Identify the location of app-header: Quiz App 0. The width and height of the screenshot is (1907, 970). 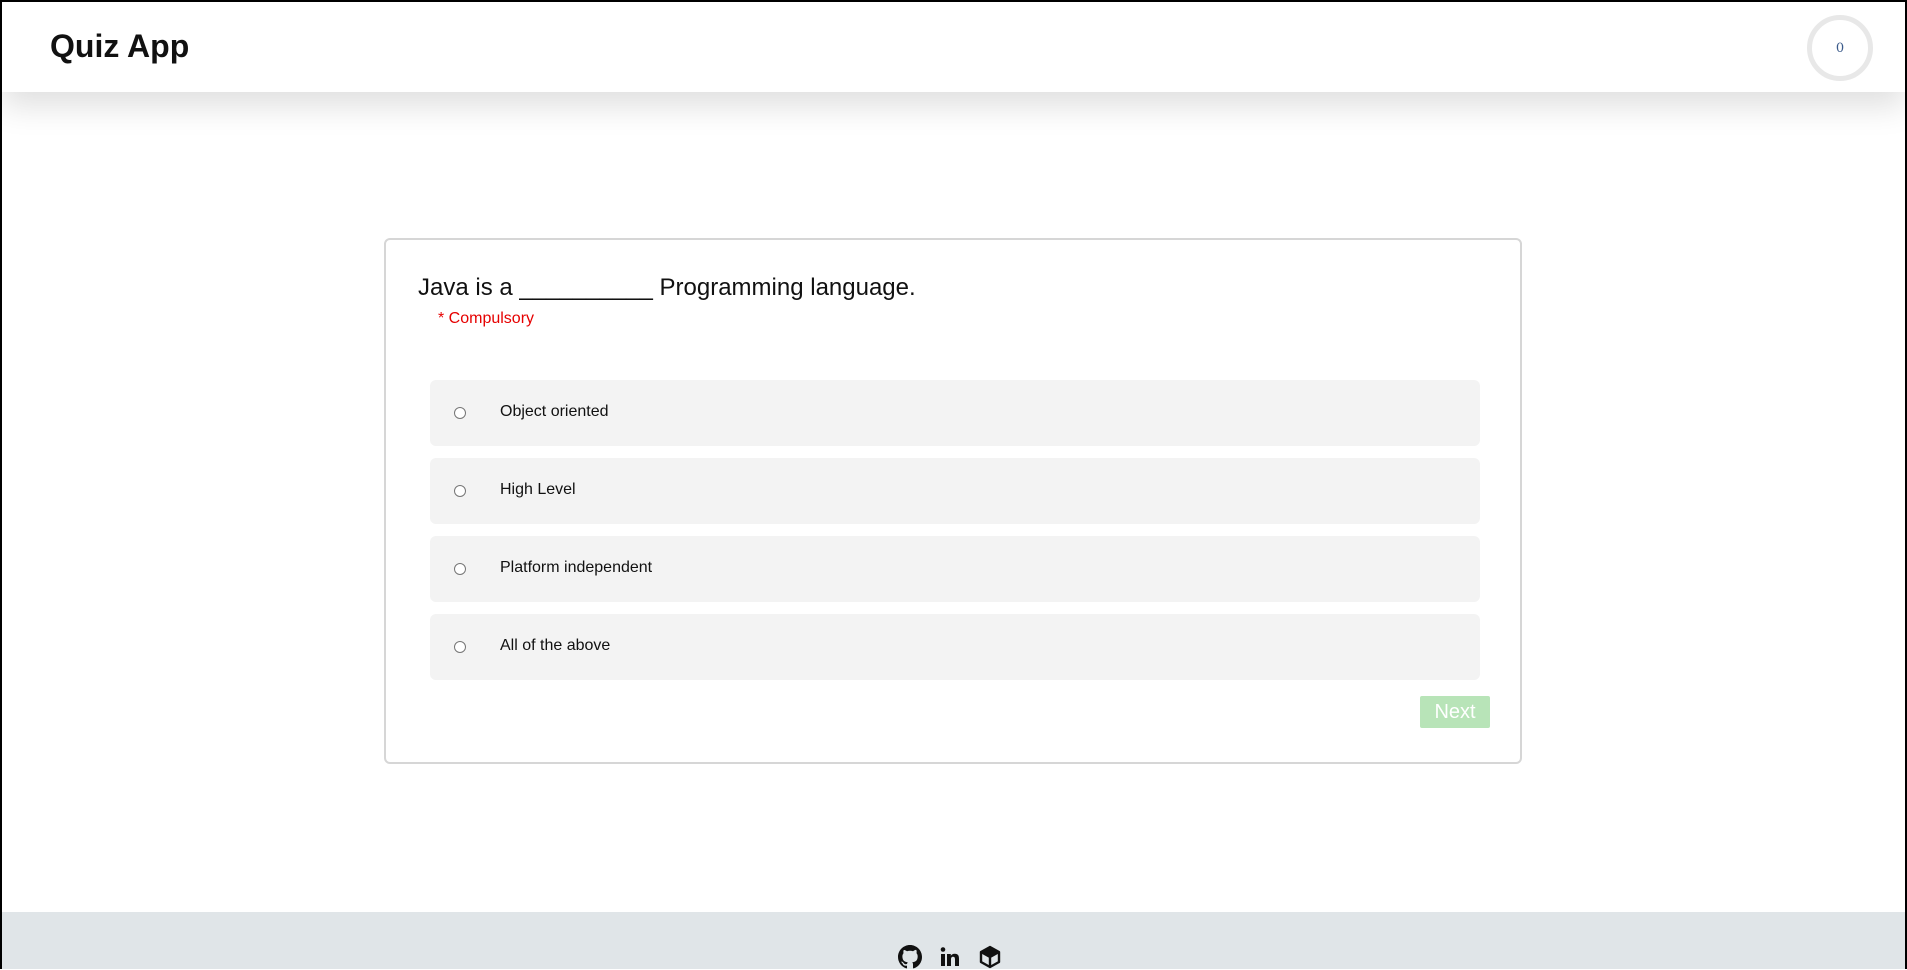
(953, 47).